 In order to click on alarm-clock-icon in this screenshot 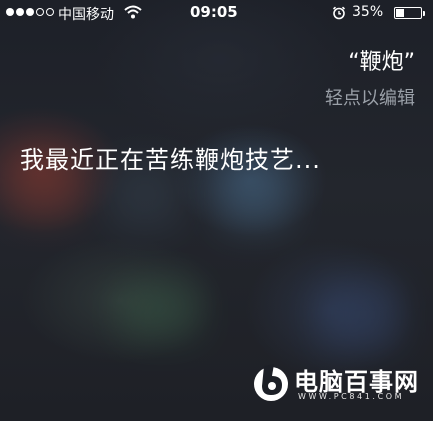, I will do `click(339, 13)`.